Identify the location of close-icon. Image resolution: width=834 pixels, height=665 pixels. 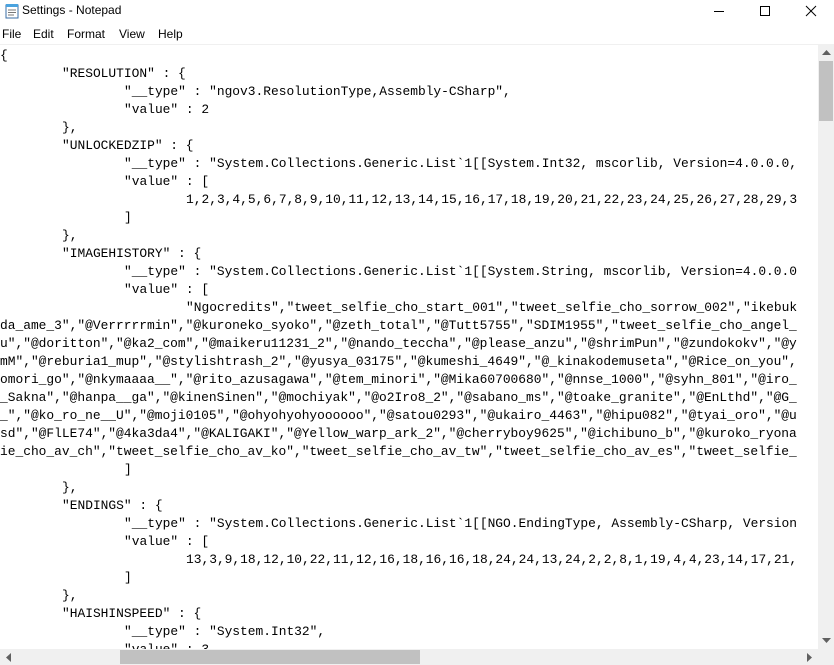
(811, 11).